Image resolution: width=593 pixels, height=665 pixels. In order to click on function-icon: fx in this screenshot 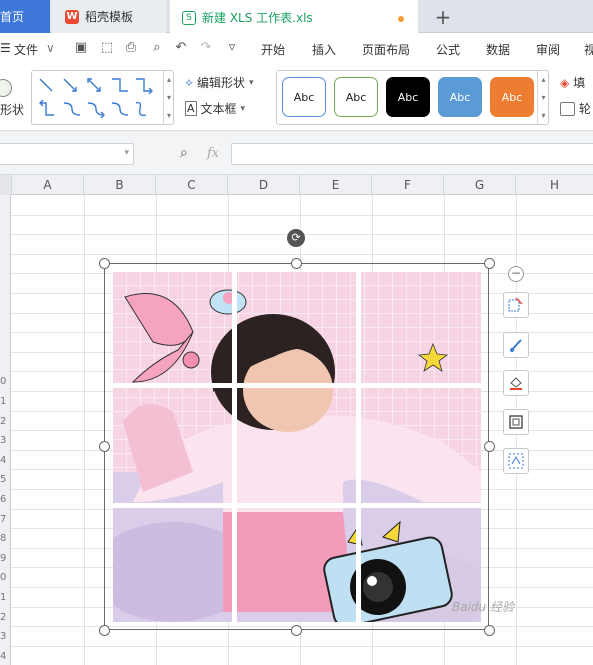, I will do `click(213, 153)`.